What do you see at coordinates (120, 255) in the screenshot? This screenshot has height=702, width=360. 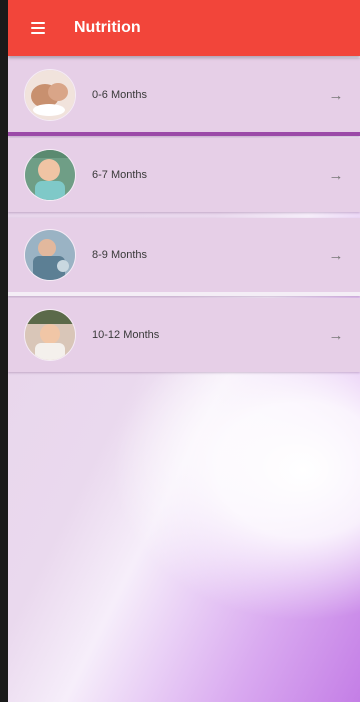 I see `list-item-label: 8-9 Months` at bounding box center [120, 255].